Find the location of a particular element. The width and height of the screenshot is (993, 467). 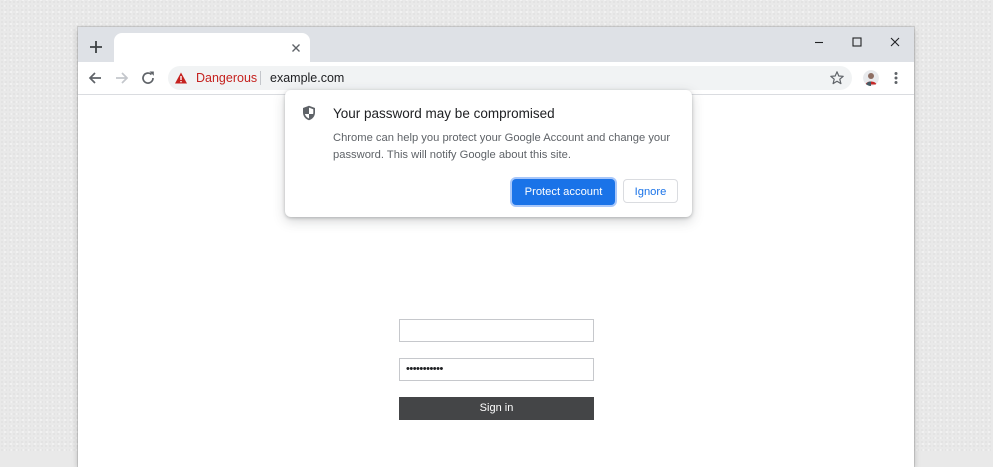

minimize-button is located at coordinates (819, 42).